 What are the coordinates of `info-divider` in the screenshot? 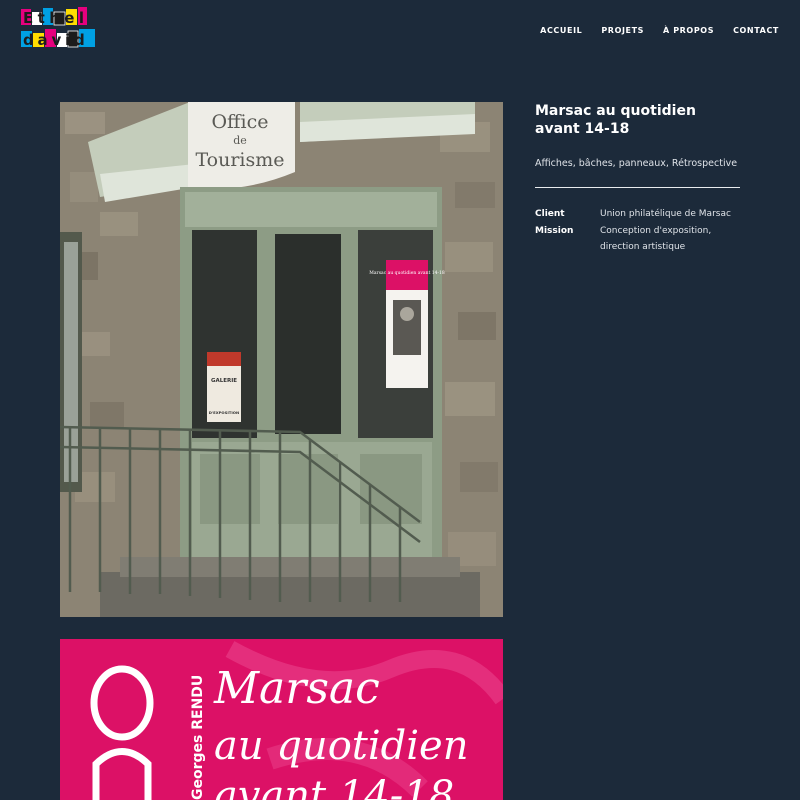 It's located at (637, 187).